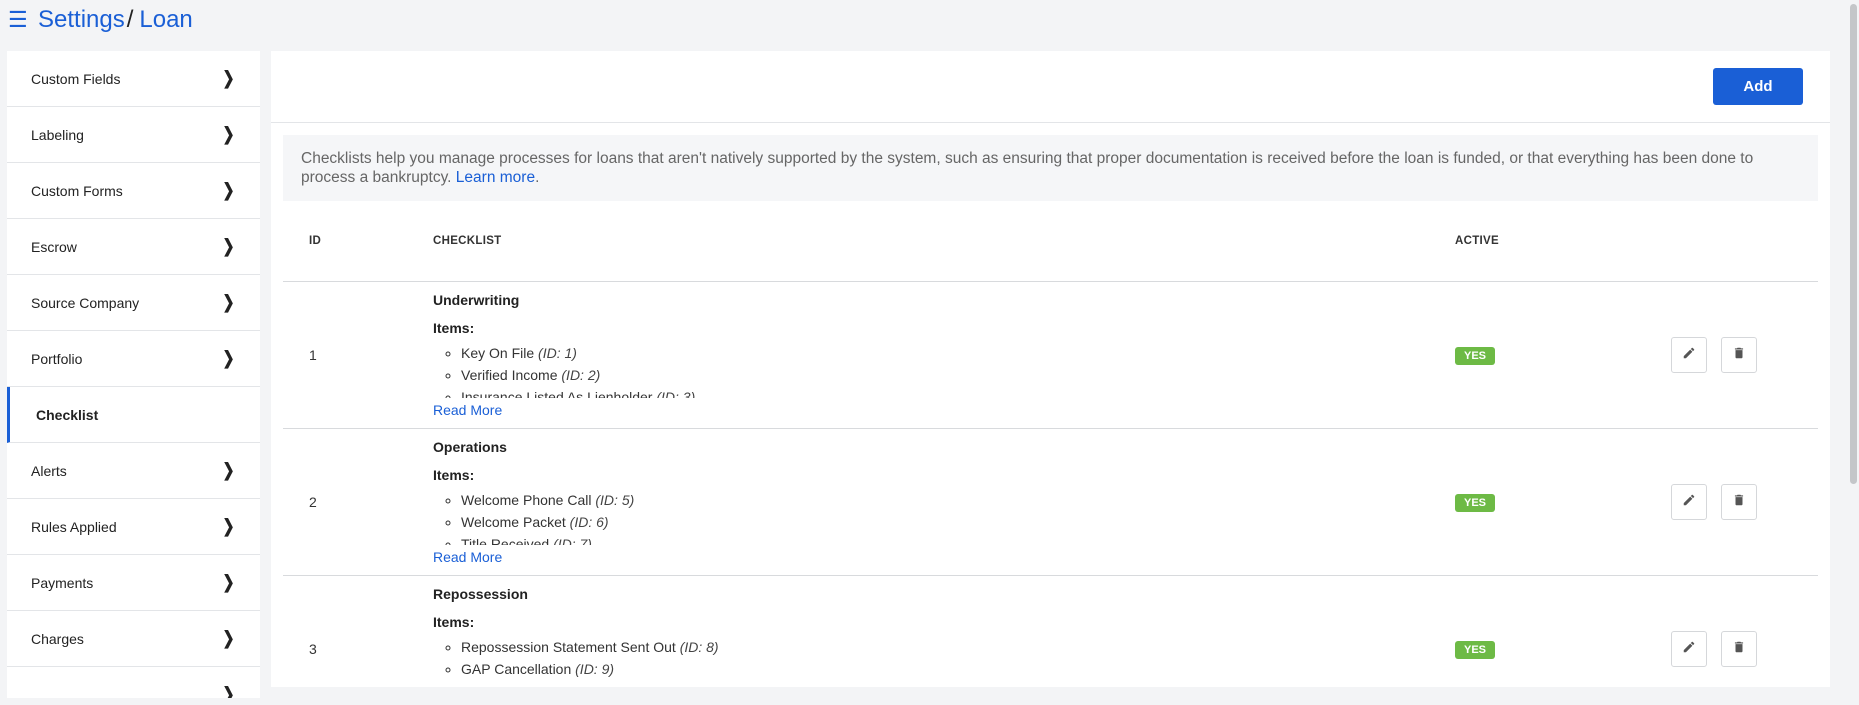 Image resolution: width=1859 pixels, height=705 pixels. I want to click on checklist-item: Welcome Packet (ID: 6), so click(958, 522).